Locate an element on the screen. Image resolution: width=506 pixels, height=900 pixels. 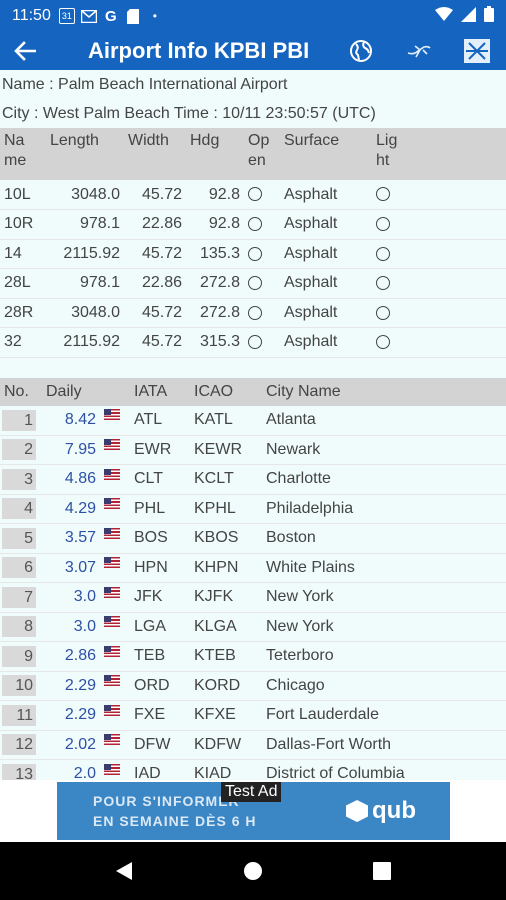
test-ad-label: Test Ad is located at coordinates (251, 792).